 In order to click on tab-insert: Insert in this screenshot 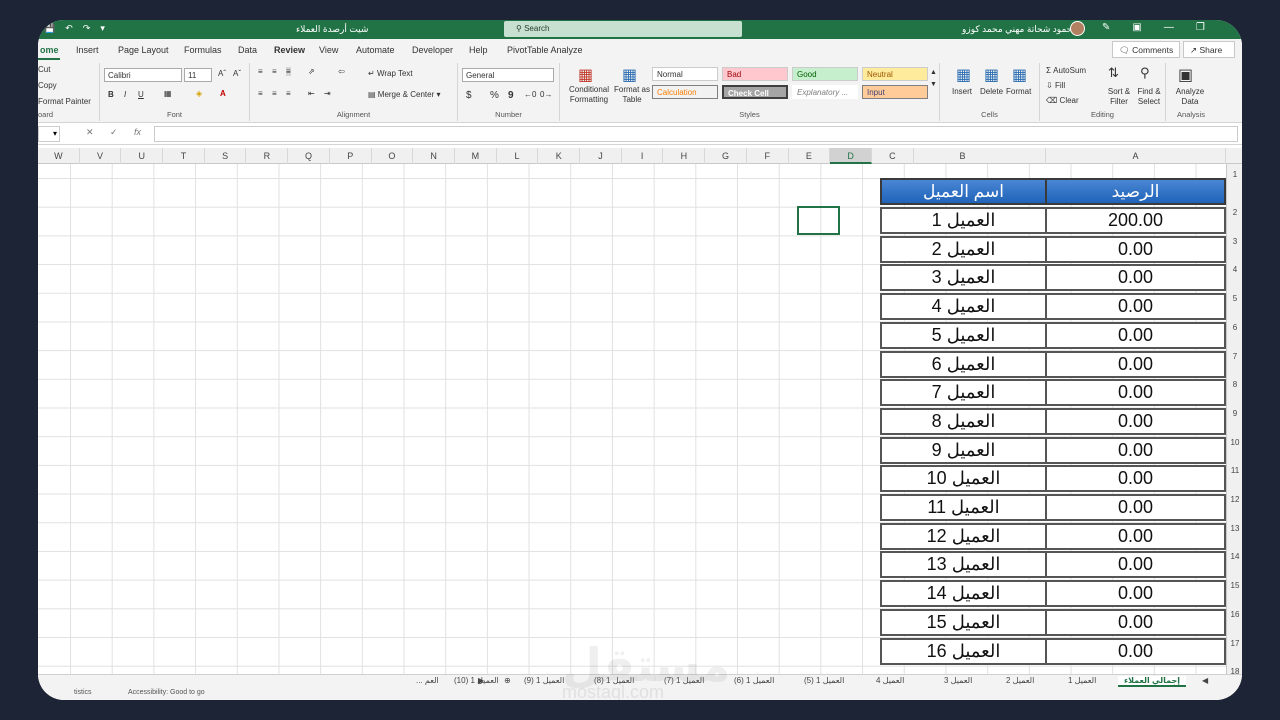, I will do `click(87, 50)`.